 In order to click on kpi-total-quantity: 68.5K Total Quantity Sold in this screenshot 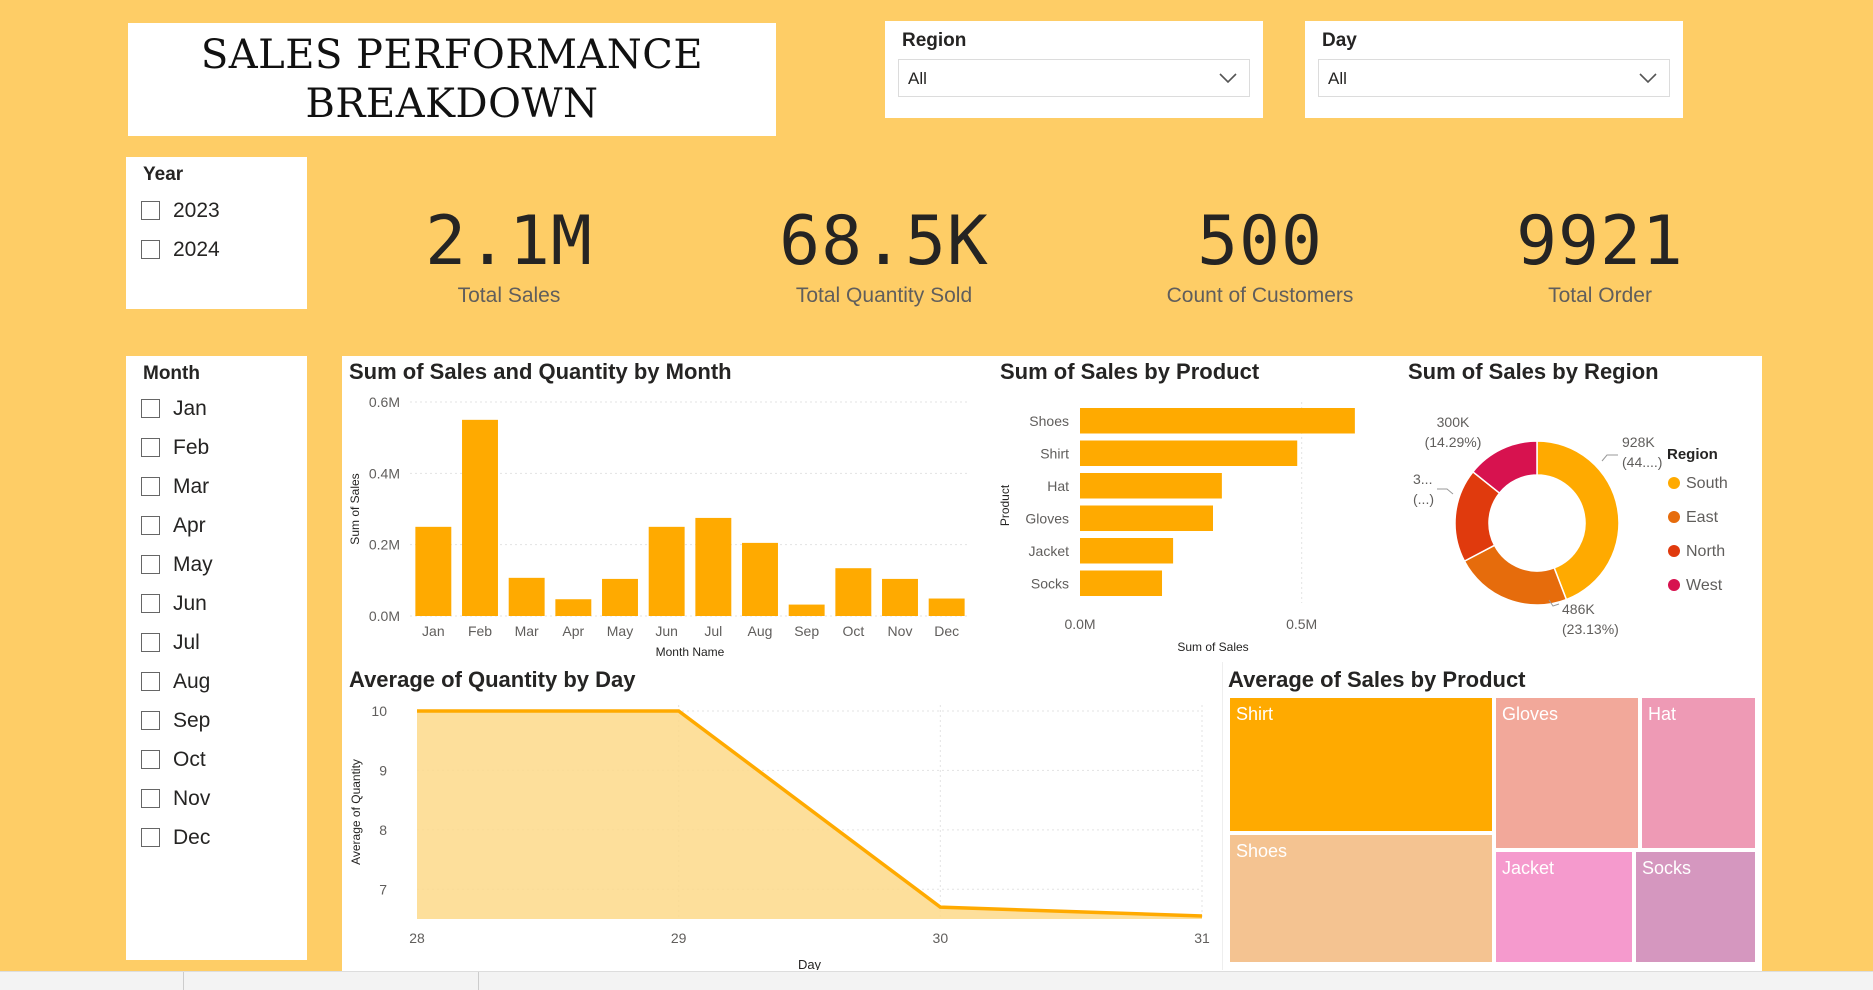, I will do `click(884, 255)`.